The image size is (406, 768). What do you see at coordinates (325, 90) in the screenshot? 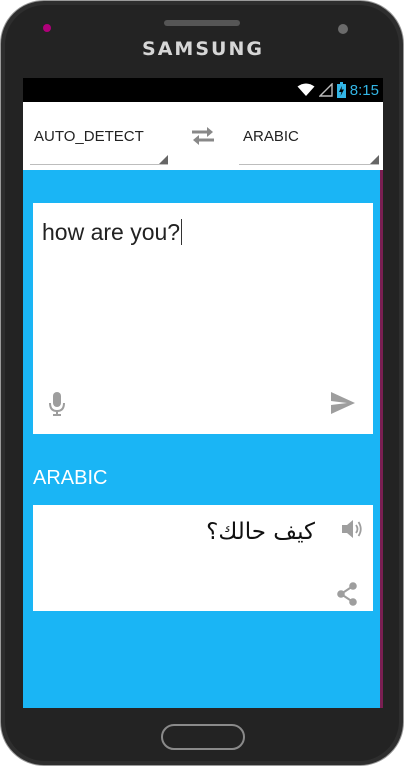
I see `signal-icon` at bounding box center [325, 90].